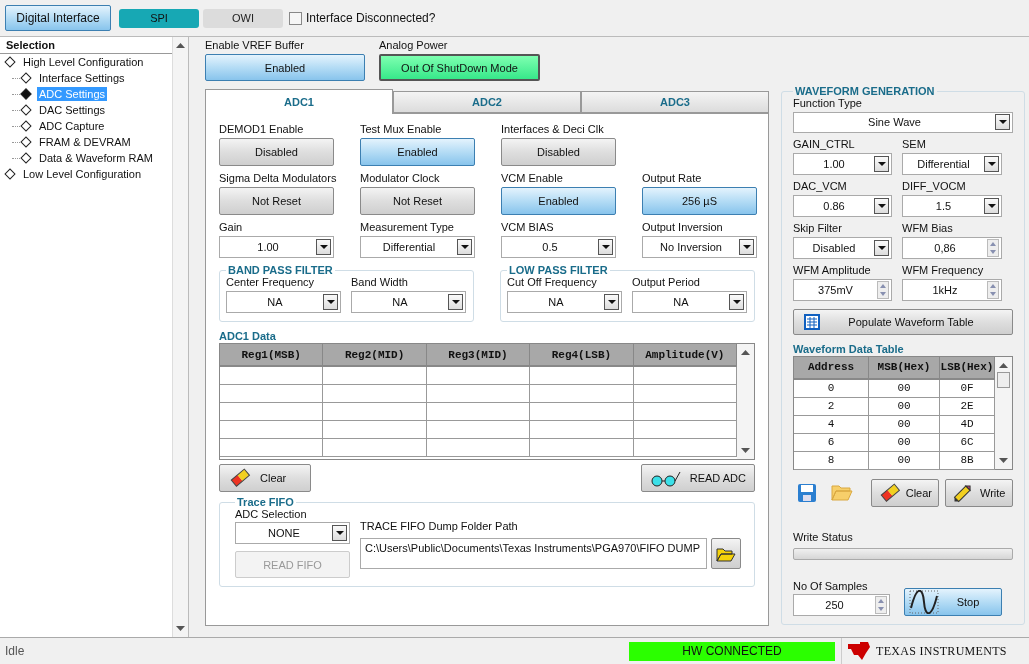 The width and height of the screenshot is (1029, 664). I want to click on stop-button: Stop, so click(953, 602).